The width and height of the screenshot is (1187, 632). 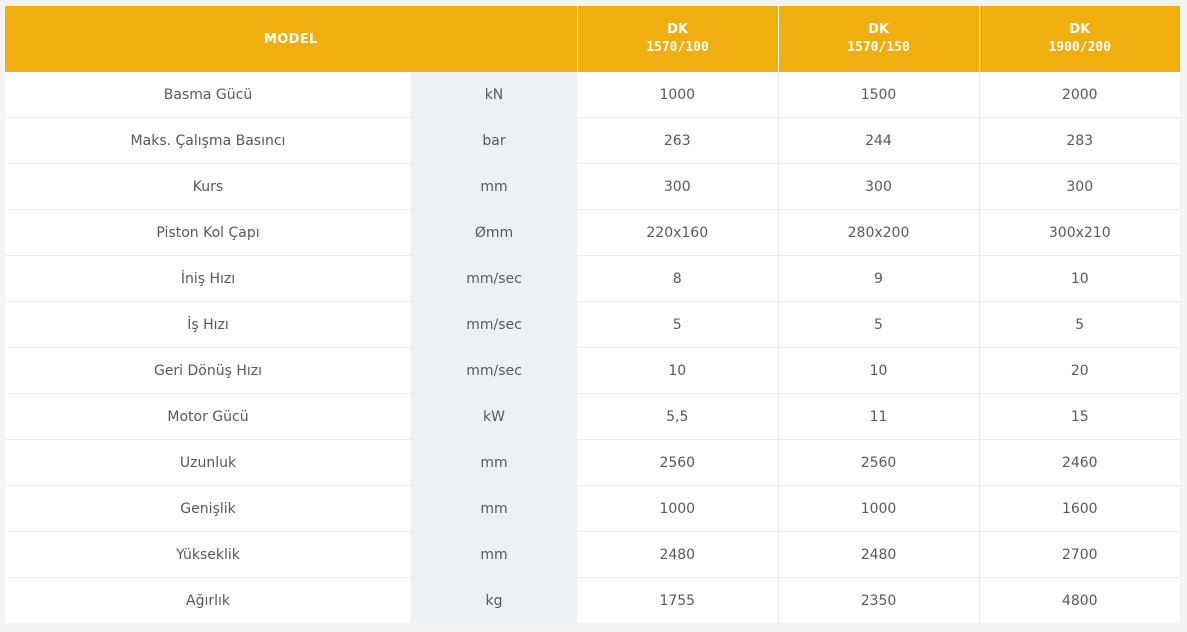 I want to click on spec-unit: kN, so click(x=494, y=95).